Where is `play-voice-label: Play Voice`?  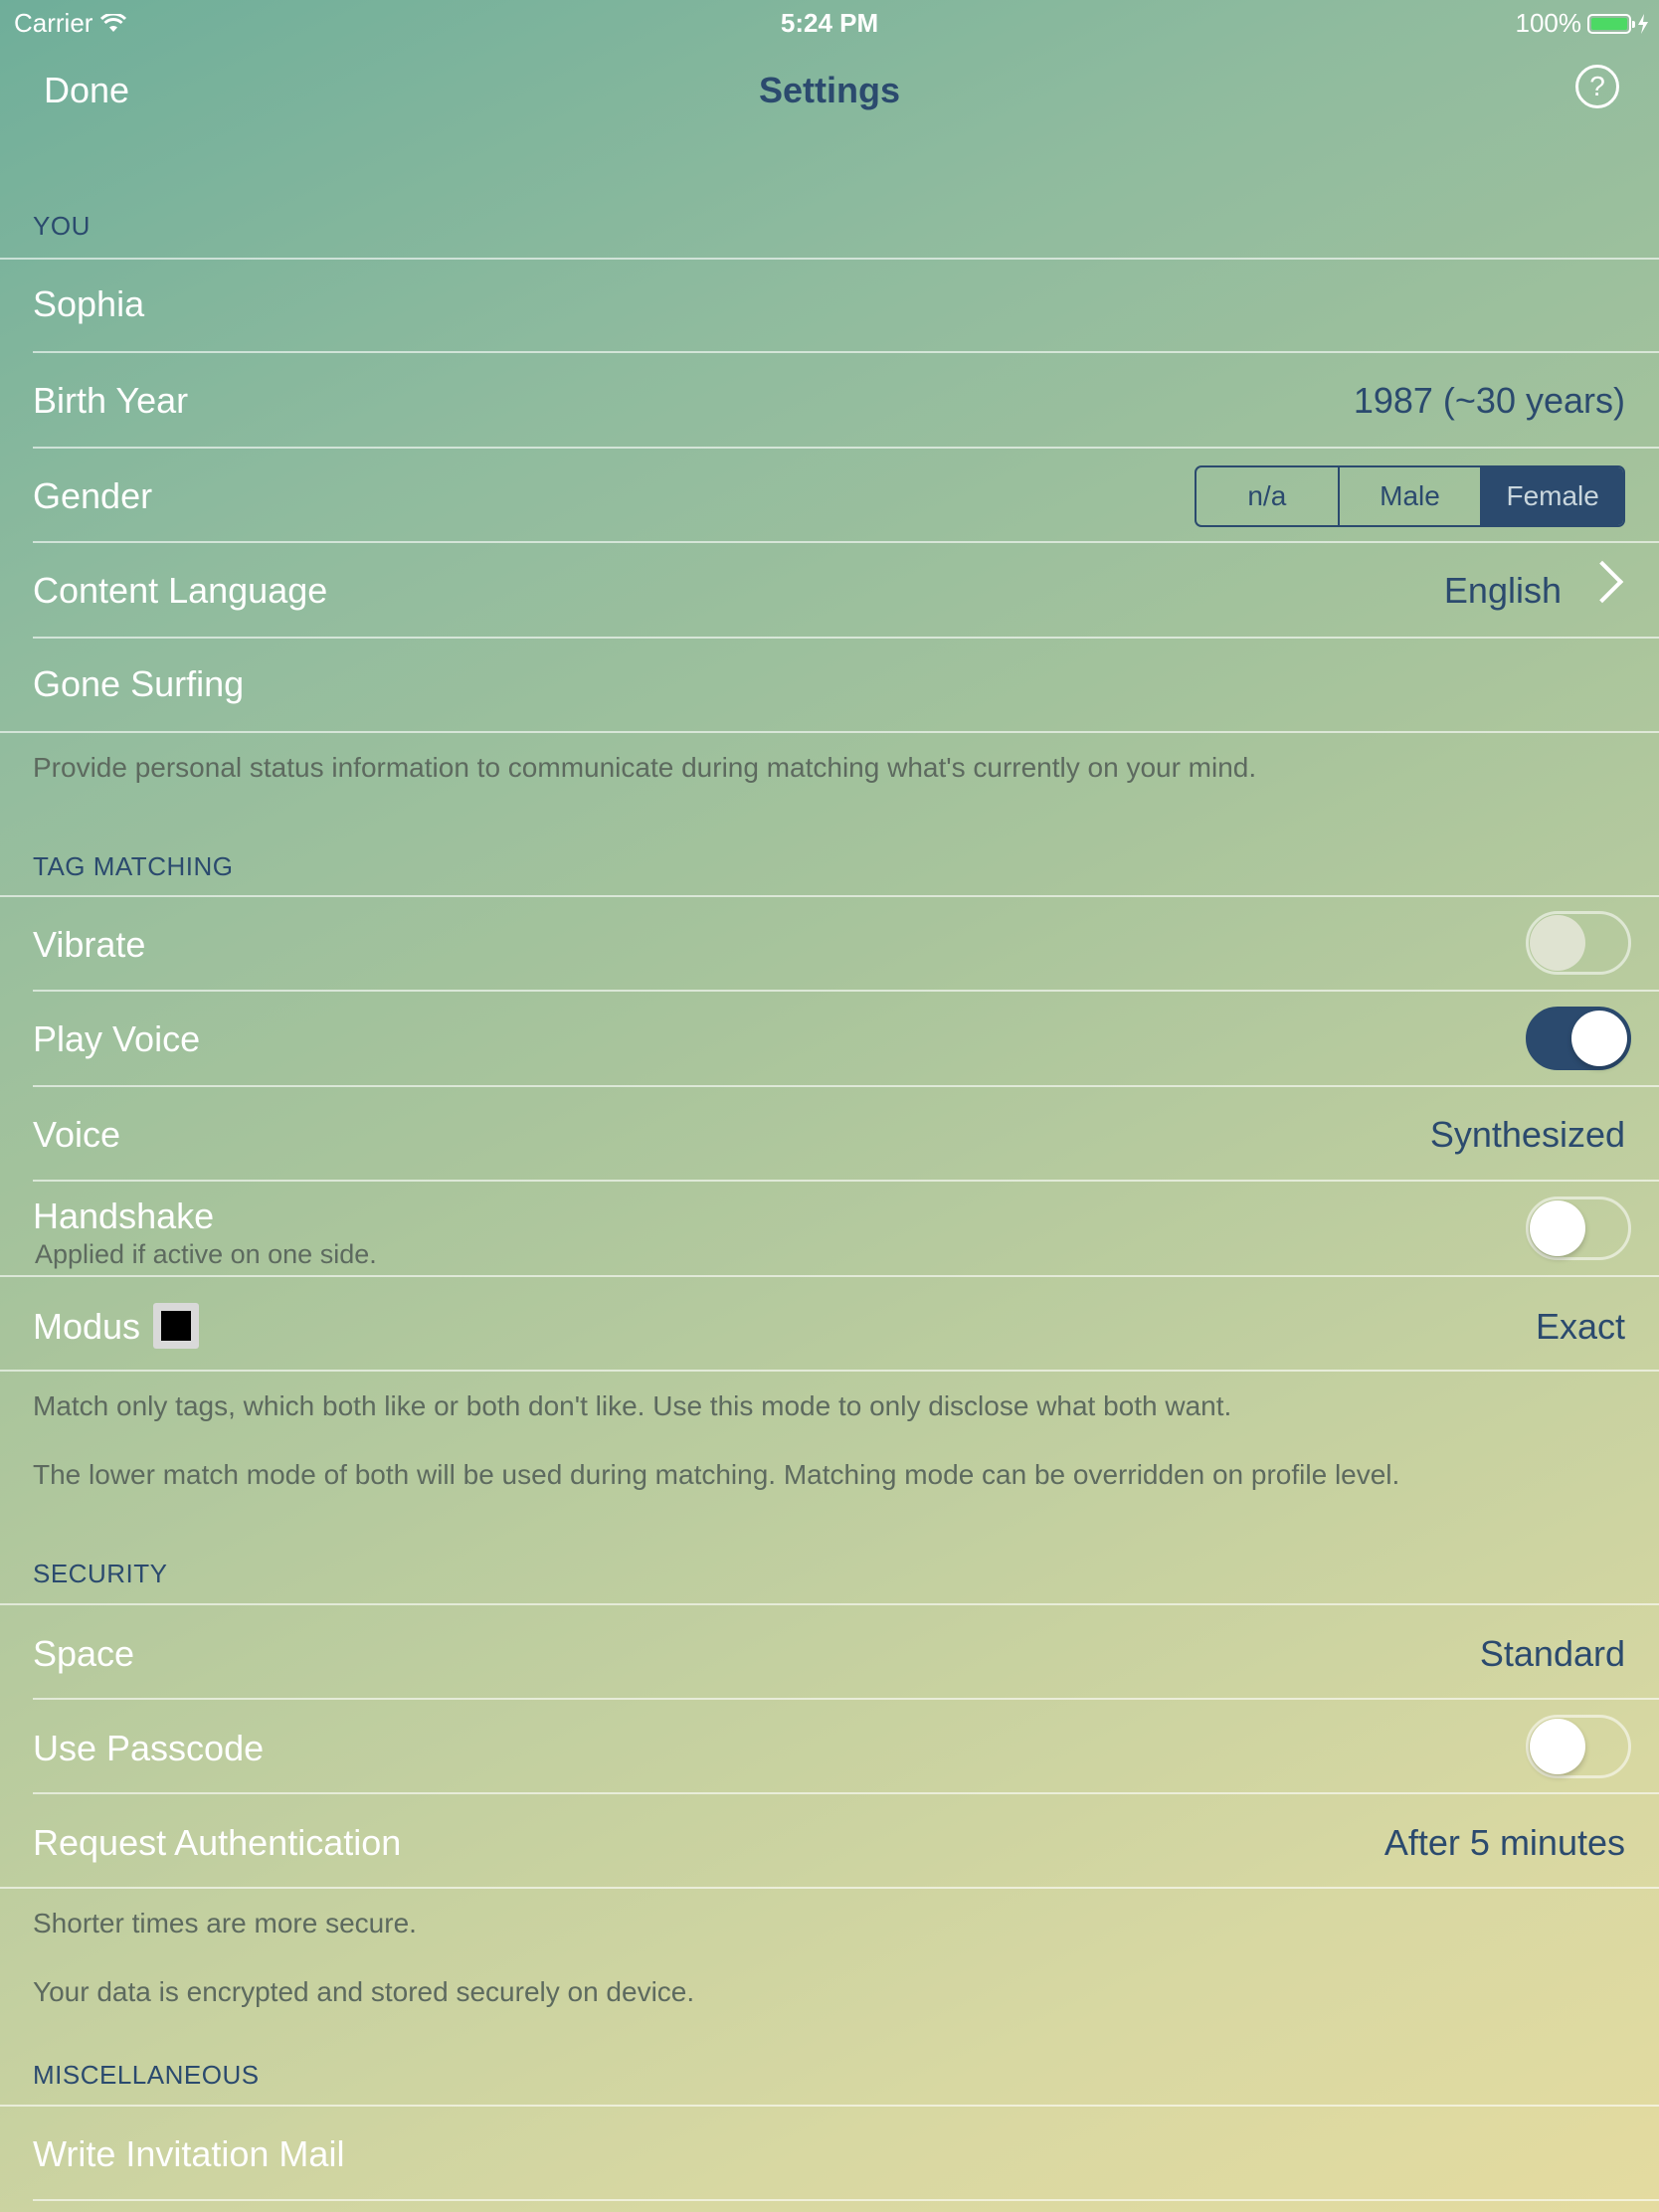 play-voice-label: Play Voice is located at coordinates (117, 1038).